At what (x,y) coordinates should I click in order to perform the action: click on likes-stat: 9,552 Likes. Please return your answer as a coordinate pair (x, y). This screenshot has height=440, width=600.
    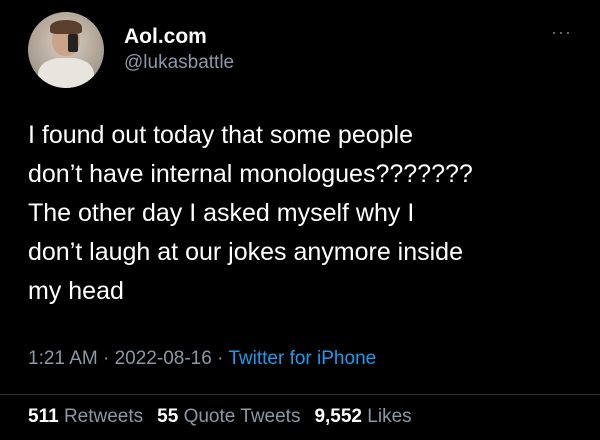
    Looking at the image, I should click on (362, 416).